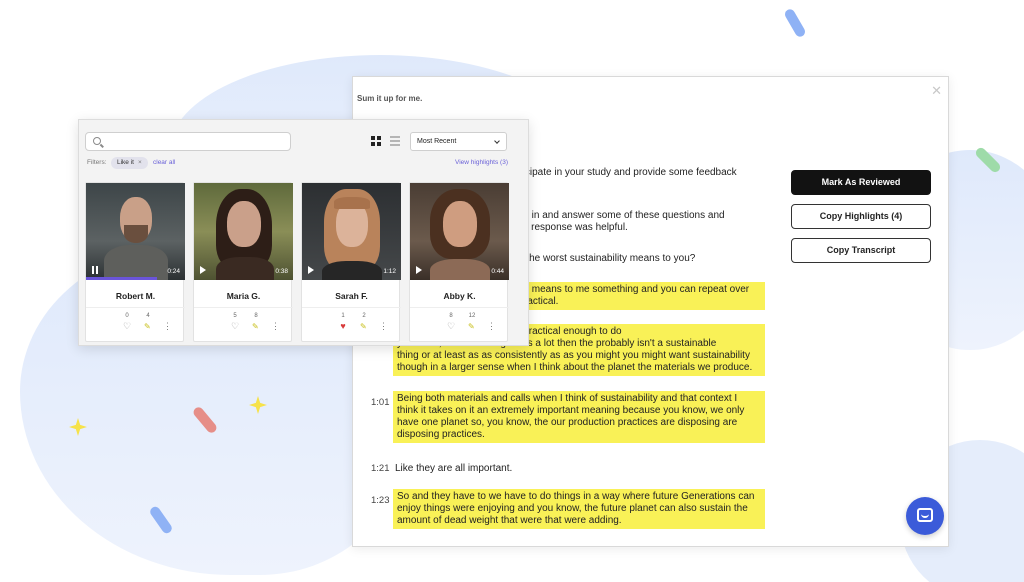  What do you see at coordinates (125, 162) in the screenshot?
I see `filter-chip-label: Like it` at bounding box center [125, 162].